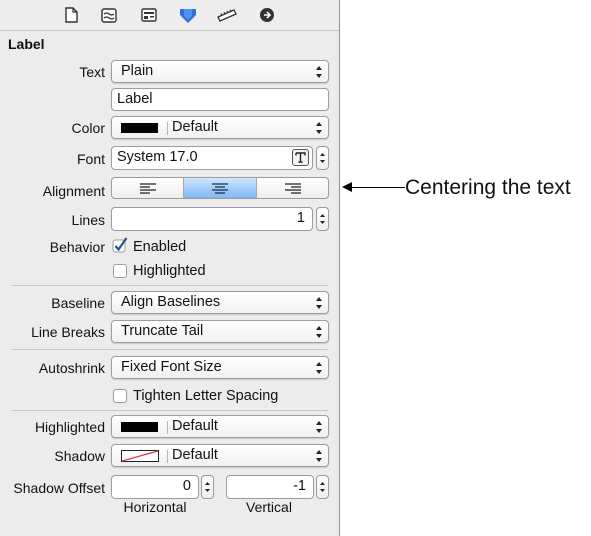  I want to click on shadow-label: Shadow, so click(79, 456).